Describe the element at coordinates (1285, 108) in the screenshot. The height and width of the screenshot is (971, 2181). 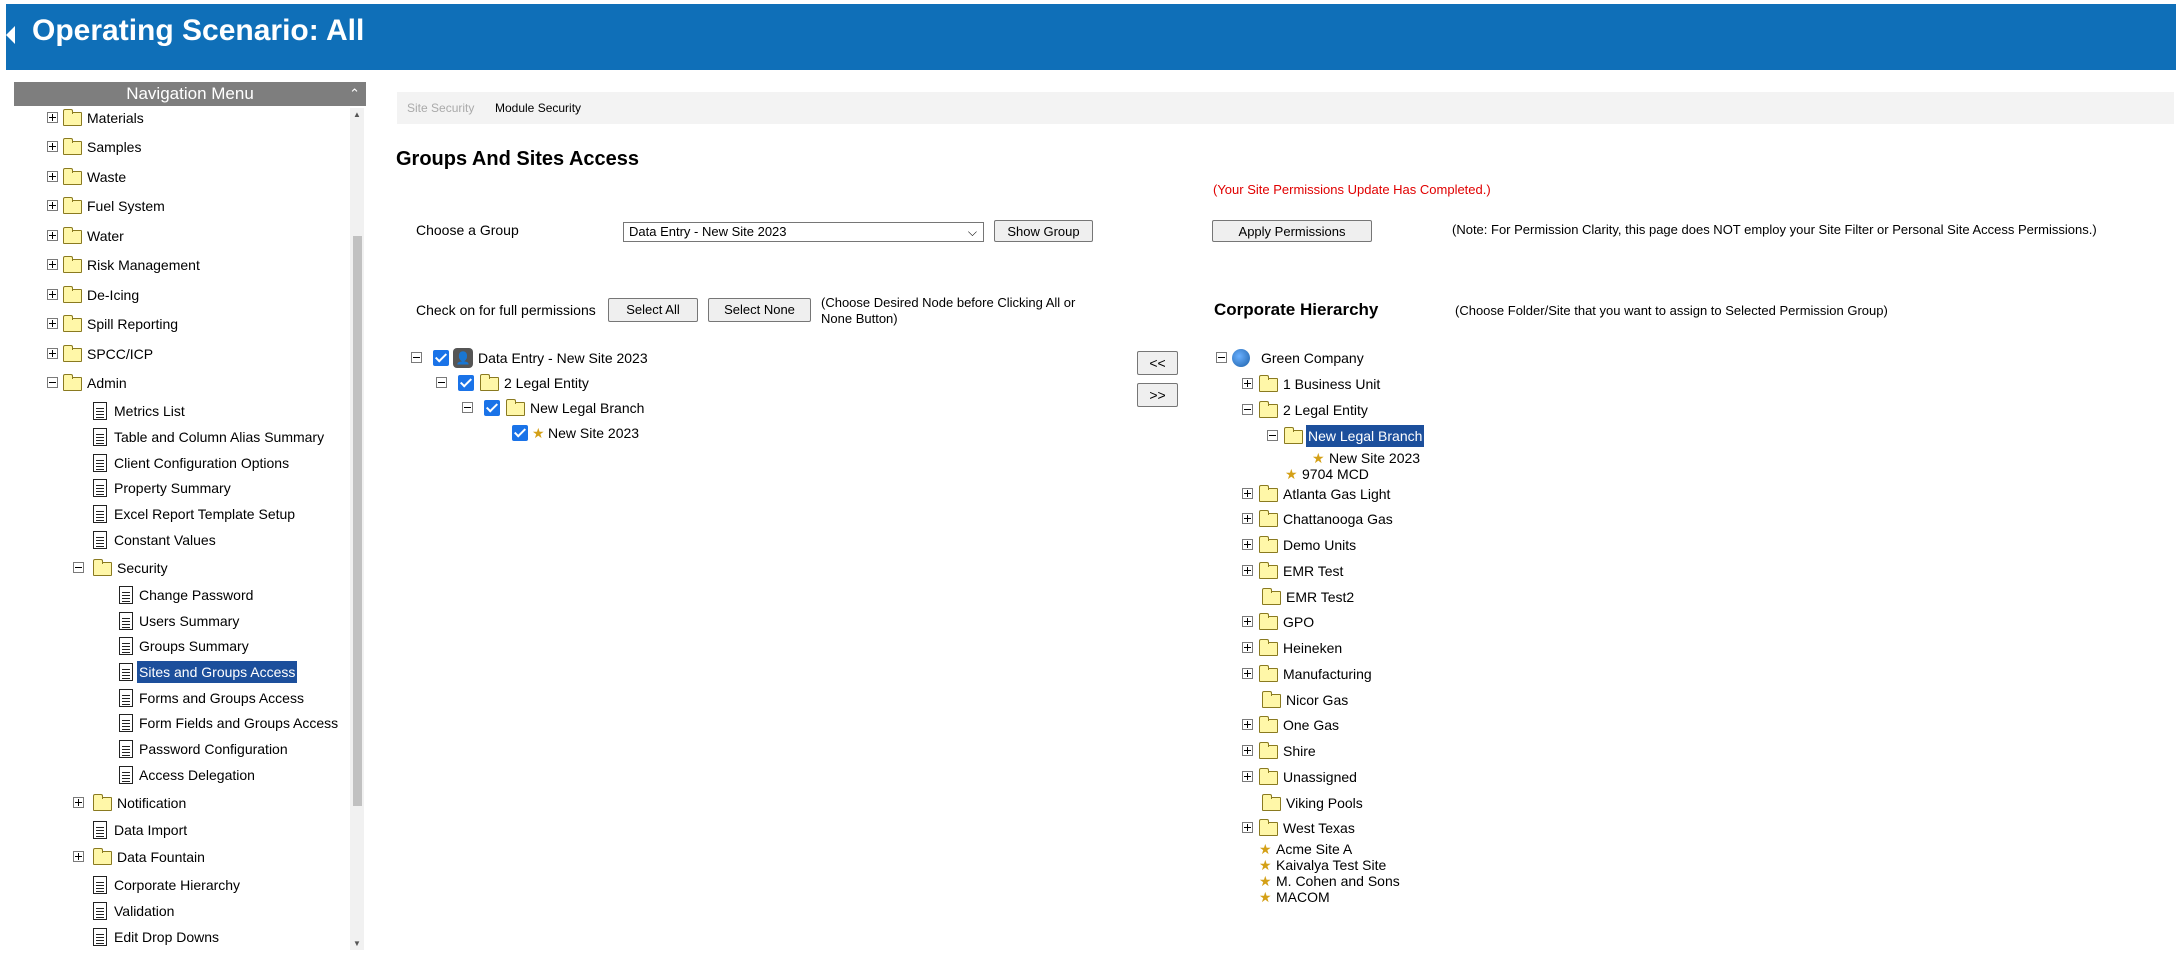
I see `security-tabs: Site Security Module Security` at that location.